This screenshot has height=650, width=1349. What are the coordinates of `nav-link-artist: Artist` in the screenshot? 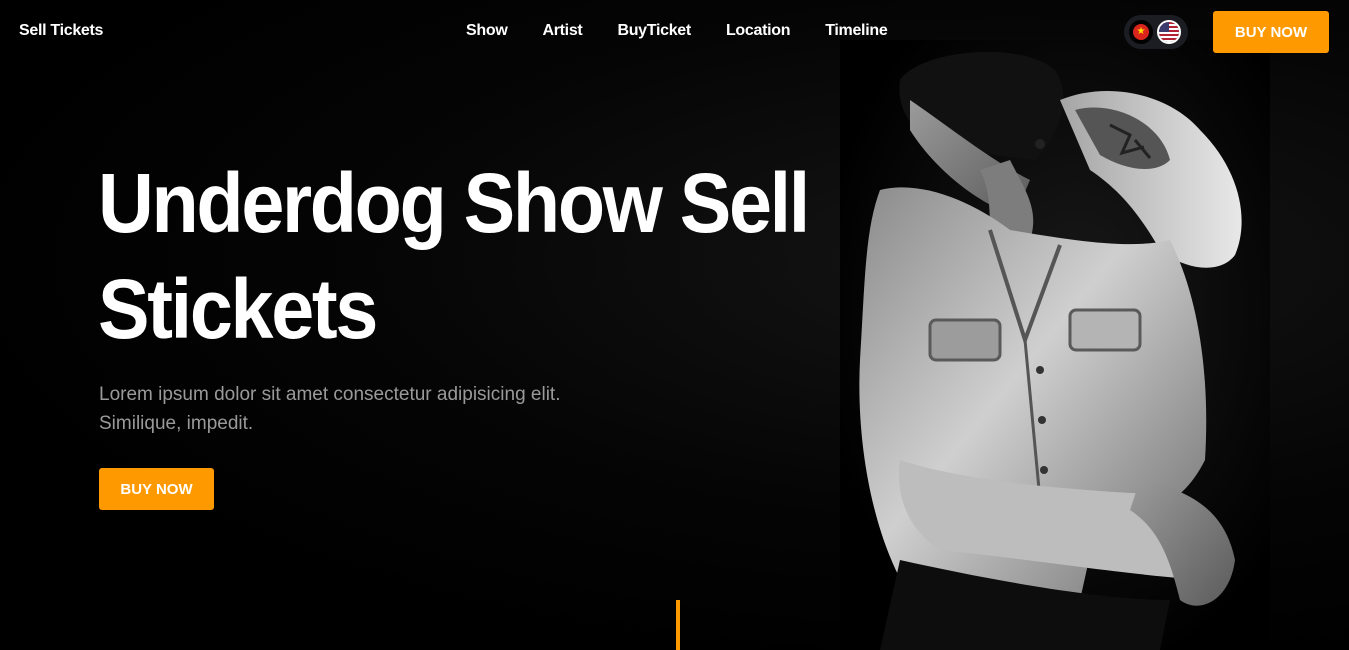 It's located at (562, 31).